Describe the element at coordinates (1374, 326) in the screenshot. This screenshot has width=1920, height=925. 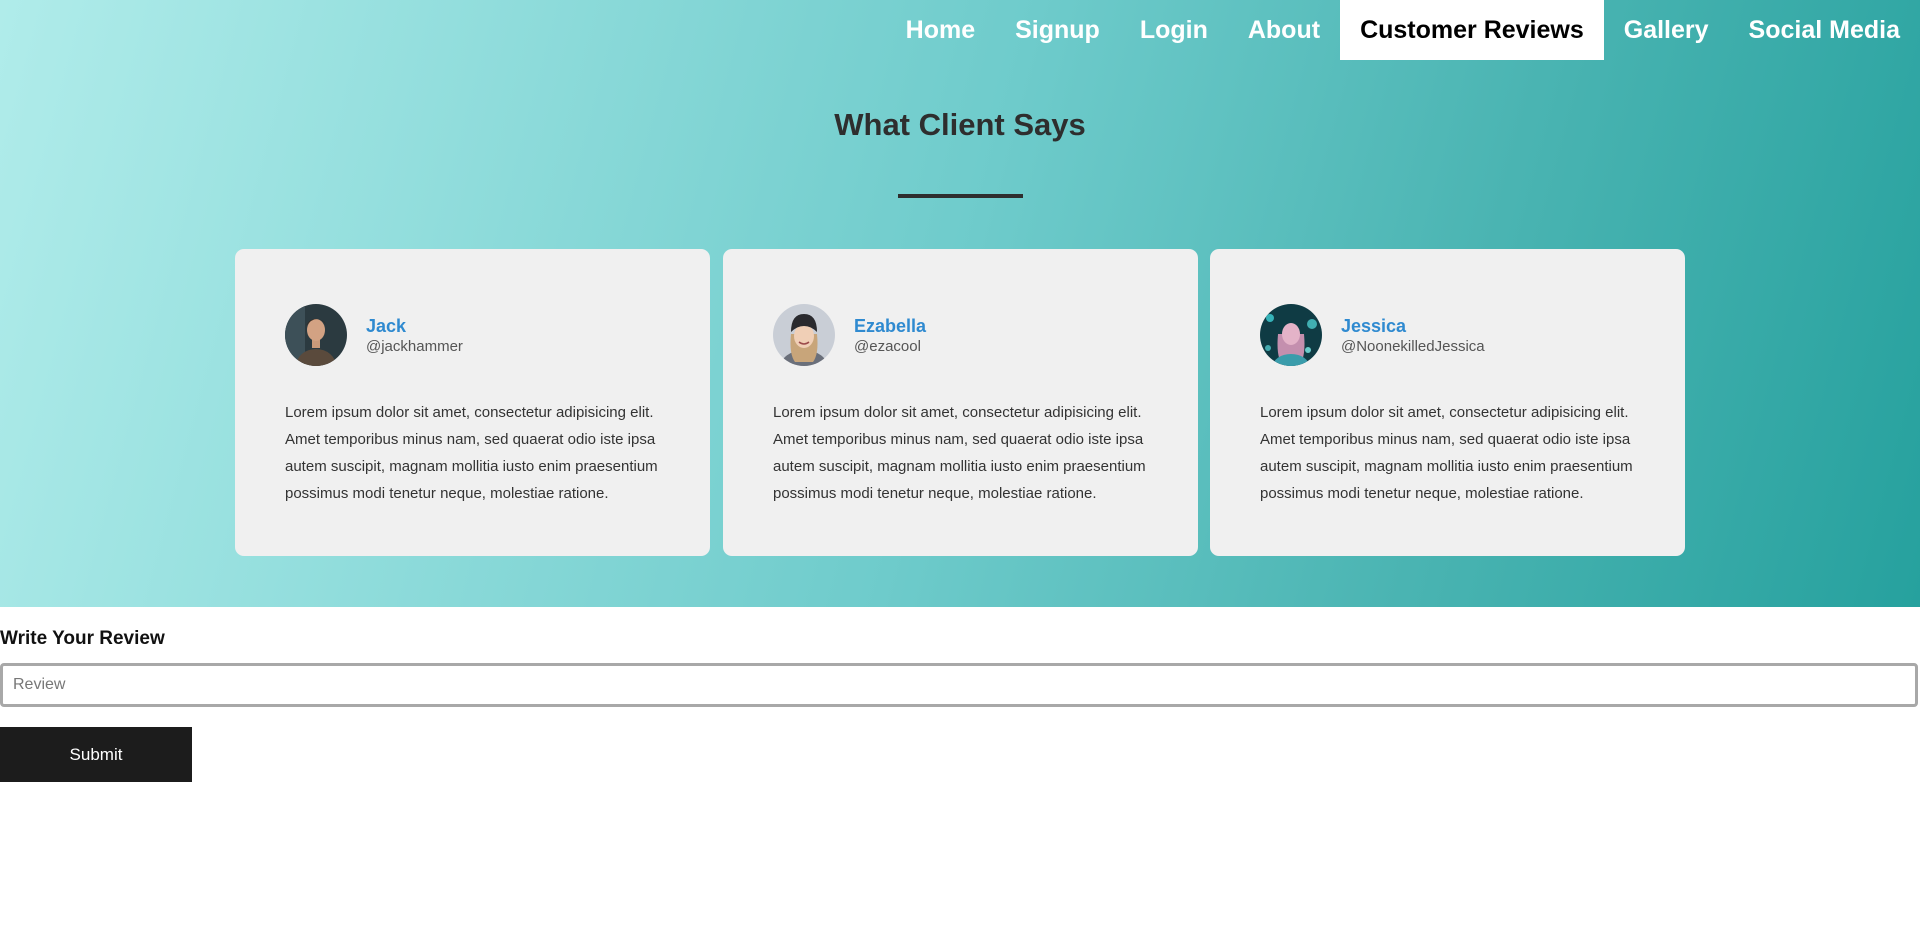
I see `reviewer-name: Jessica` at that location.